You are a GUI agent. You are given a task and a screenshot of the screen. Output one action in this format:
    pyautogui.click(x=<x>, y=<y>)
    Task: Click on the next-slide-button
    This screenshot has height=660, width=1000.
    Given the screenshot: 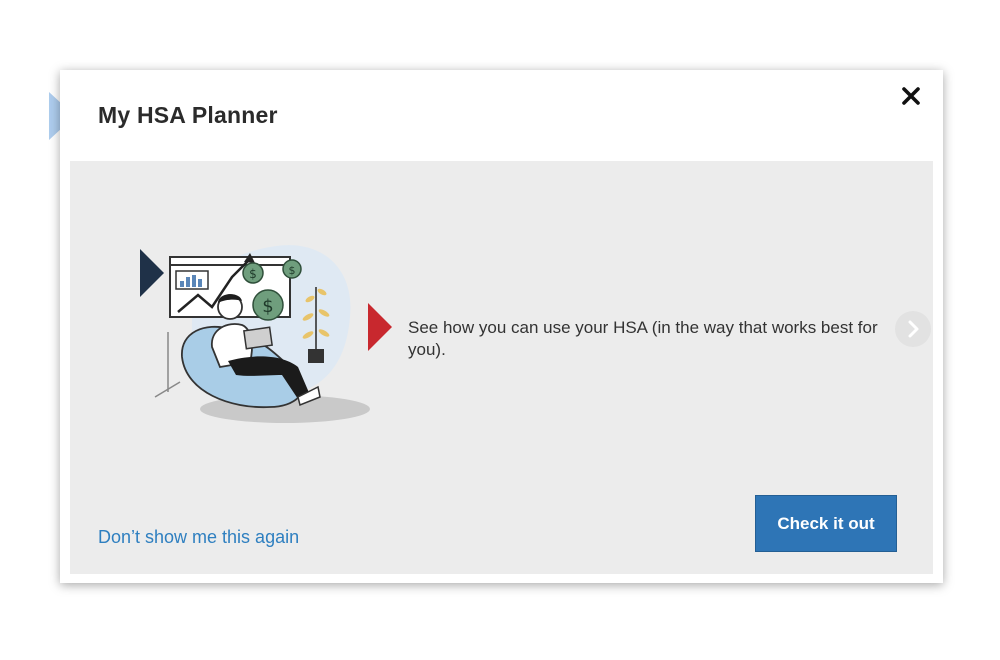 What is the action you would take?
    pyautogui.click(x=913, y=329)
    